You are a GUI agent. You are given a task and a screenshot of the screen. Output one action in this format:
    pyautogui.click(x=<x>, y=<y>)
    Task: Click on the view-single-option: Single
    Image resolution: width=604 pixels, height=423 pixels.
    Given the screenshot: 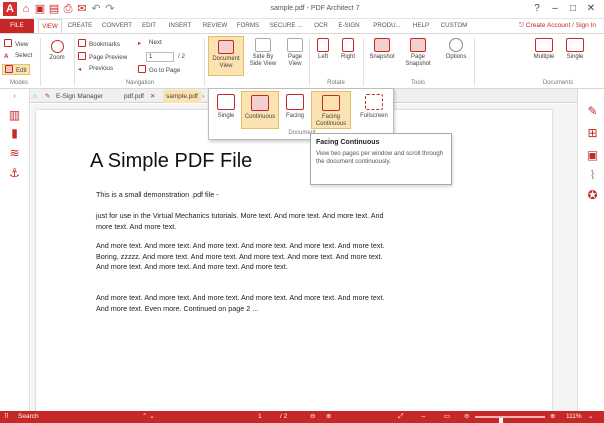 What is the action you would take?
    pyautogui.click(x=226, y=110)
    